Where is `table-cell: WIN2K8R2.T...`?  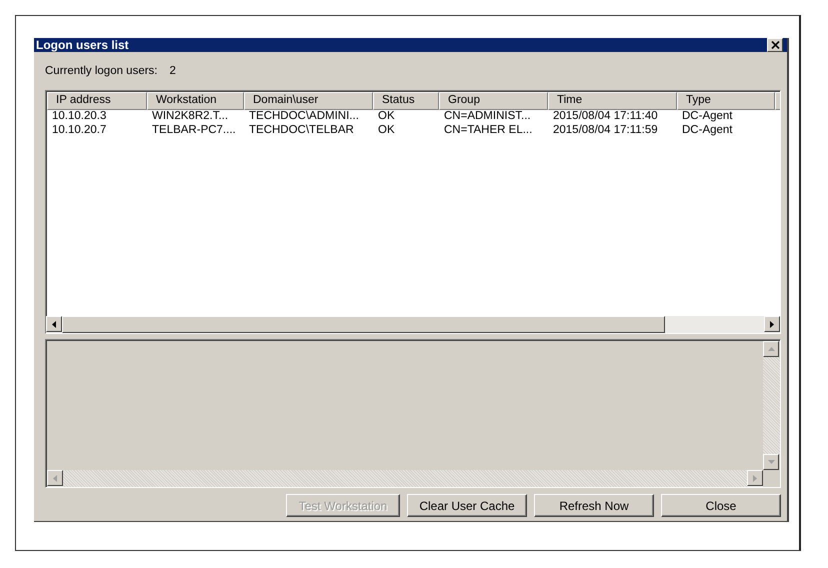
table-cell: WIN2K8R2.T... is located at coordinates (190, 116).